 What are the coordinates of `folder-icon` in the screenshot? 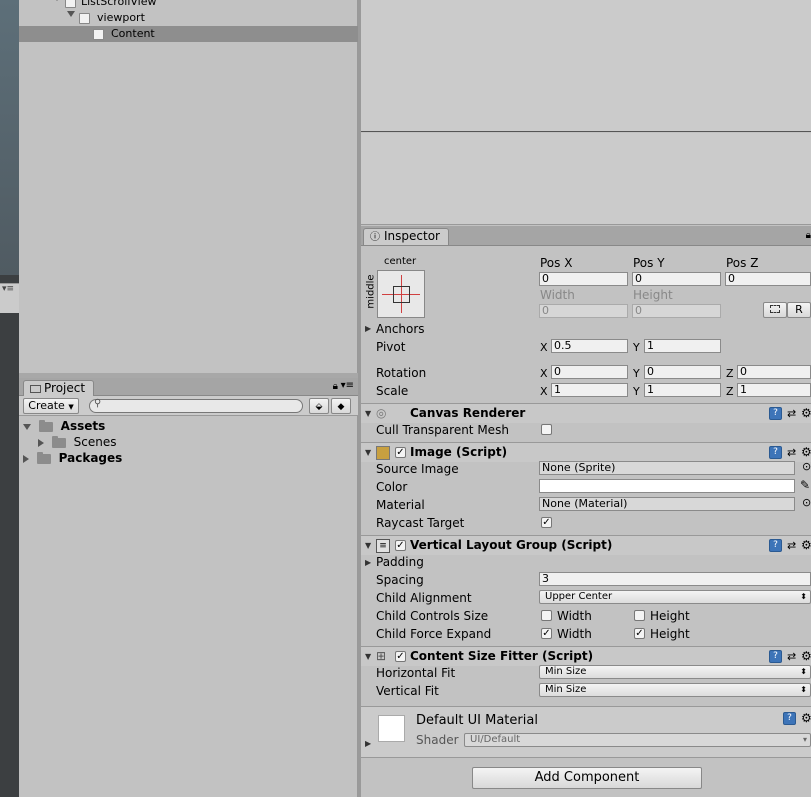 It's located at (45, 425).